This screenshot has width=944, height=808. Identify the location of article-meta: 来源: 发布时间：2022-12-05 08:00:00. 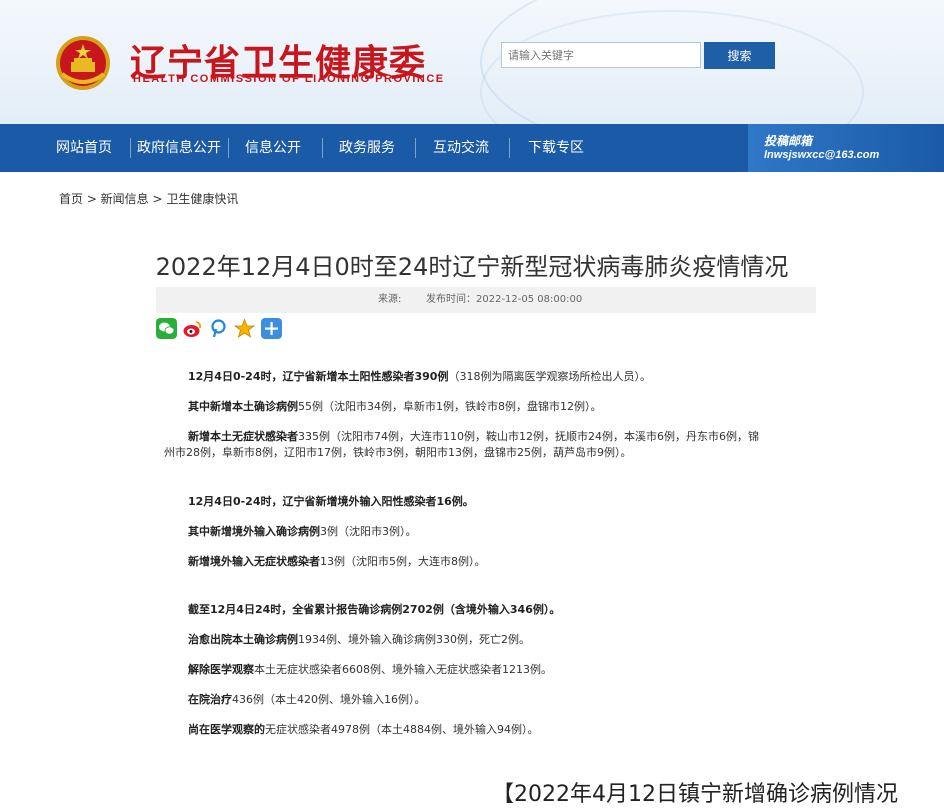
(486, 300).